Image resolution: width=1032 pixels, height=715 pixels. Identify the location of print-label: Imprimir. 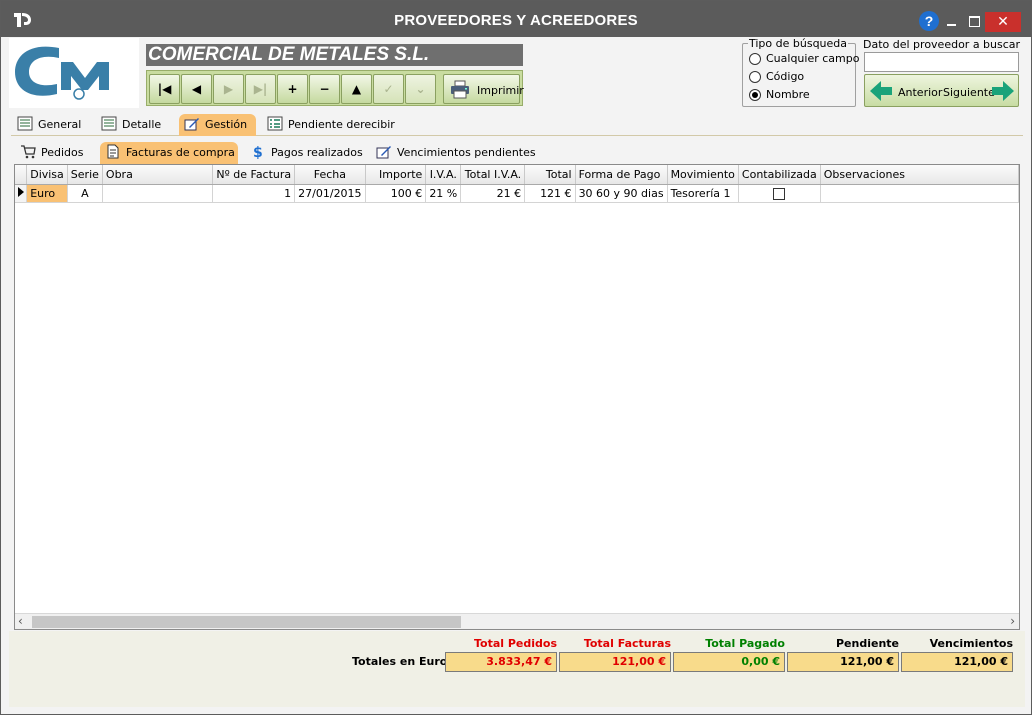
(500, 90).